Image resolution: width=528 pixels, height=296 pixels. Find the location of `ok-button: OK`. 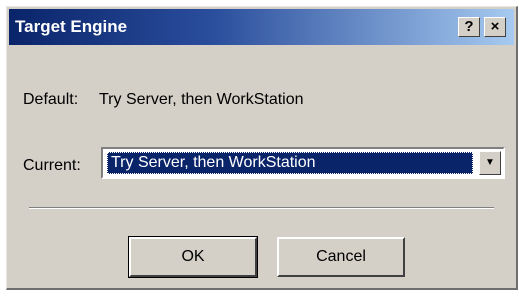

ok-button: OK is located at coordinates (193, 257).